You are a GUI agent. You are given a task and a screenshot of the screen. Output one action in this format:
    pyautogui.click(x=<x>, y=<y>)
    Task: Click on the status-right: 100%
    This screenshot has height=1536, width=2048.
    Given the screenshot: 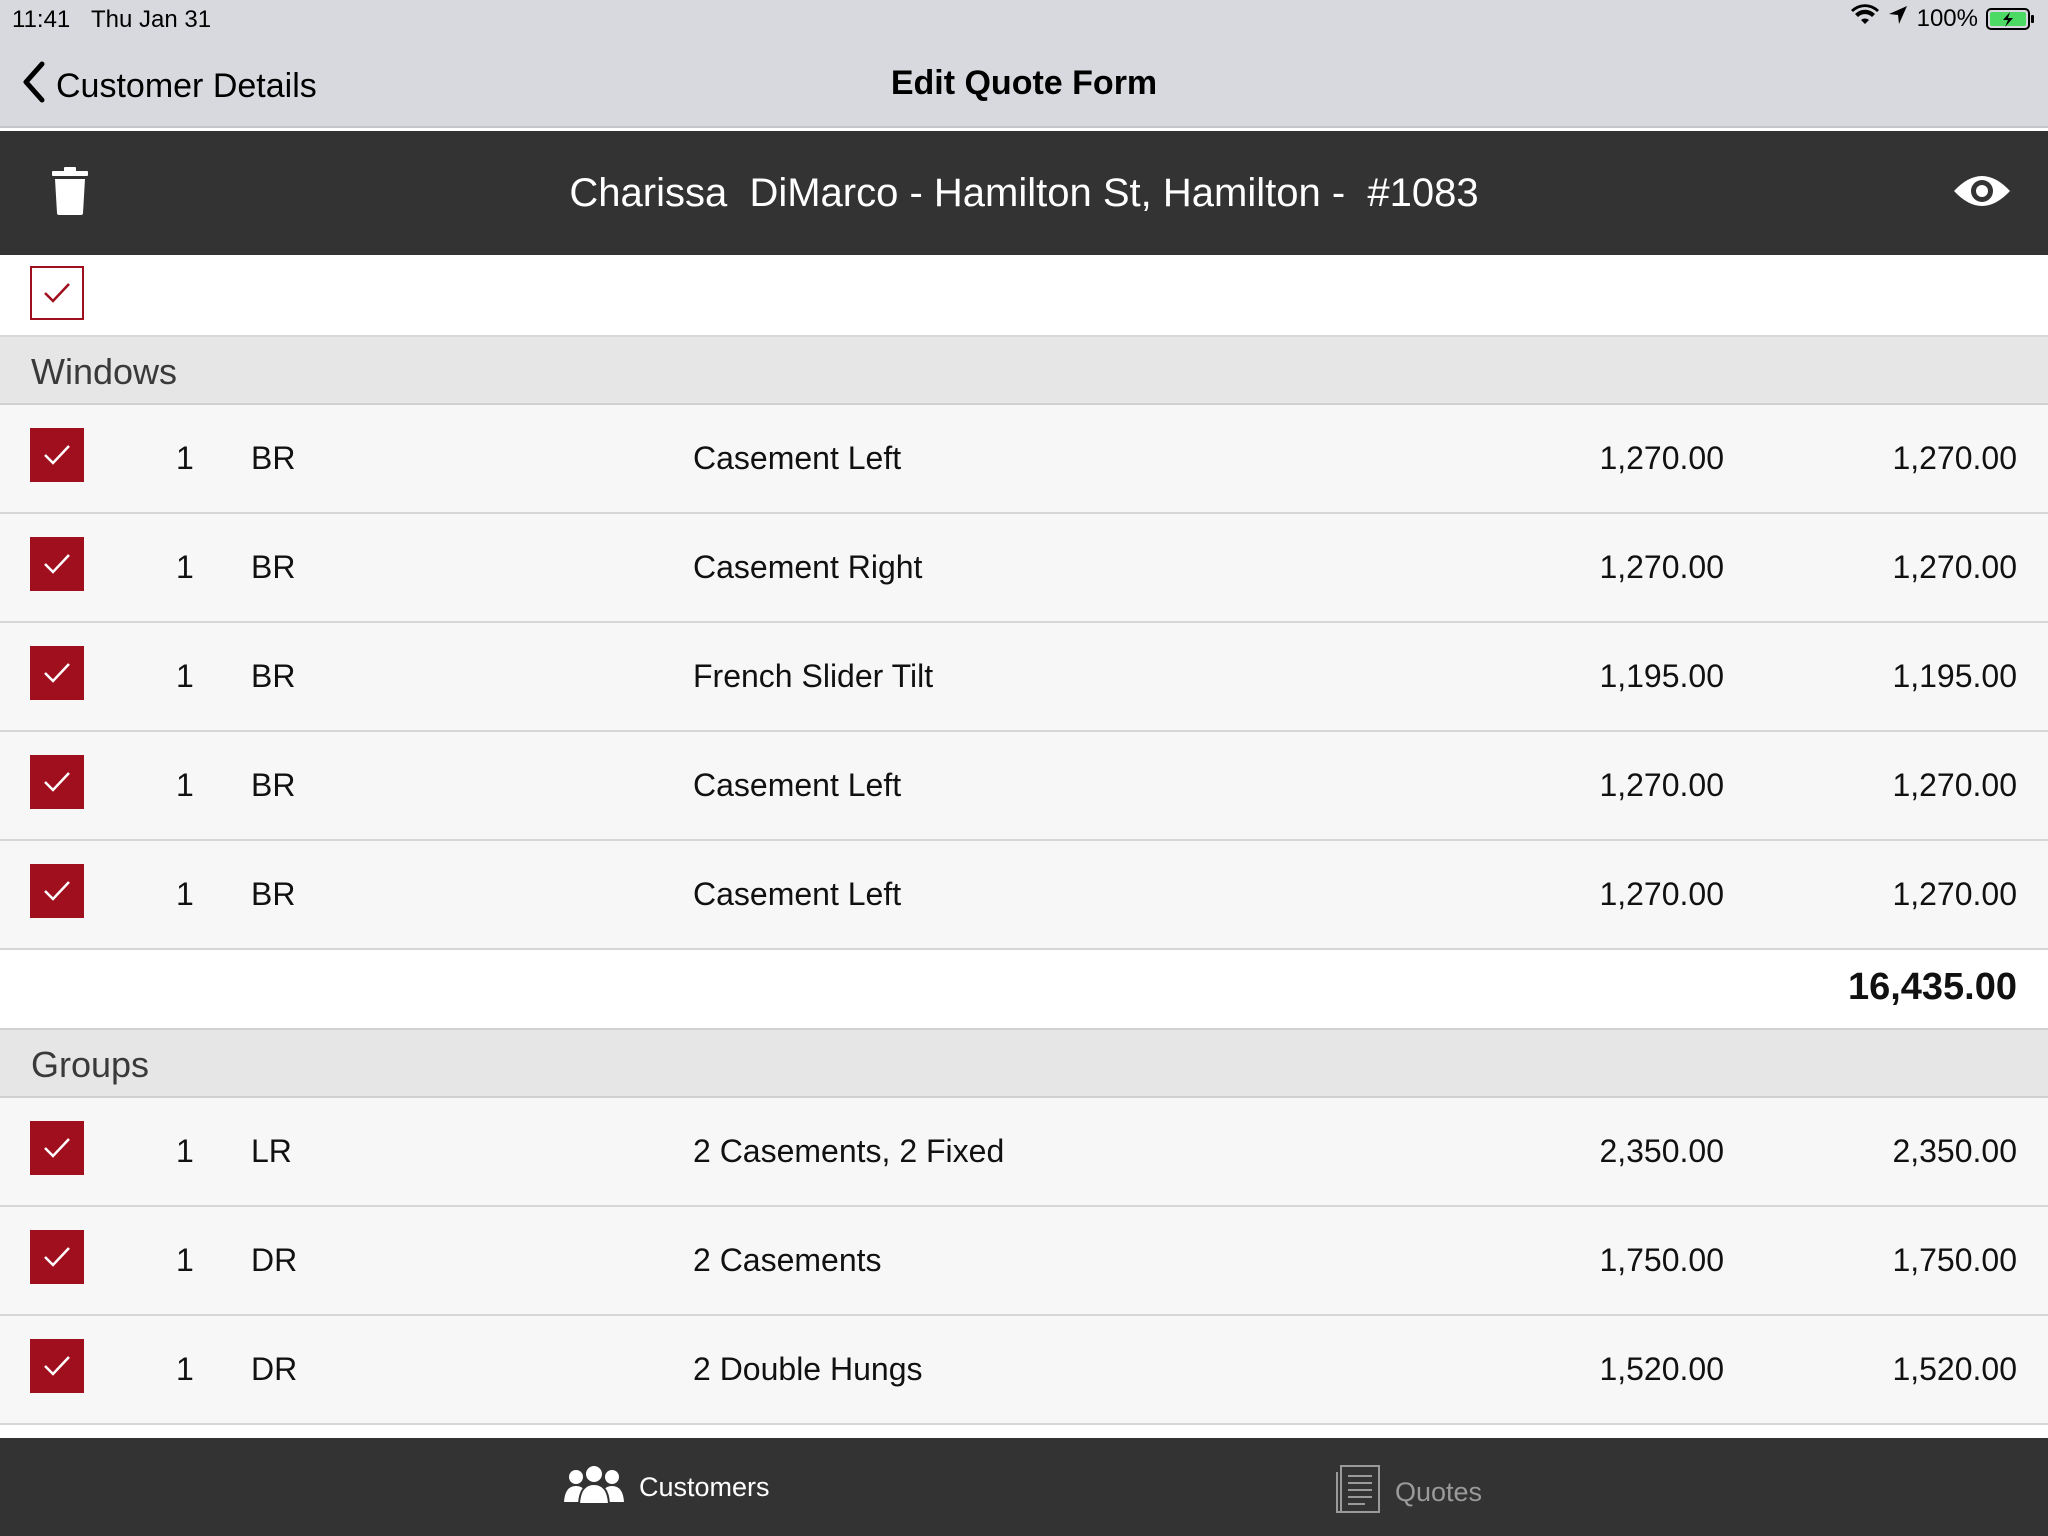 What is the action you would take?
    pyautogui.click(x=1943, y=18)
    